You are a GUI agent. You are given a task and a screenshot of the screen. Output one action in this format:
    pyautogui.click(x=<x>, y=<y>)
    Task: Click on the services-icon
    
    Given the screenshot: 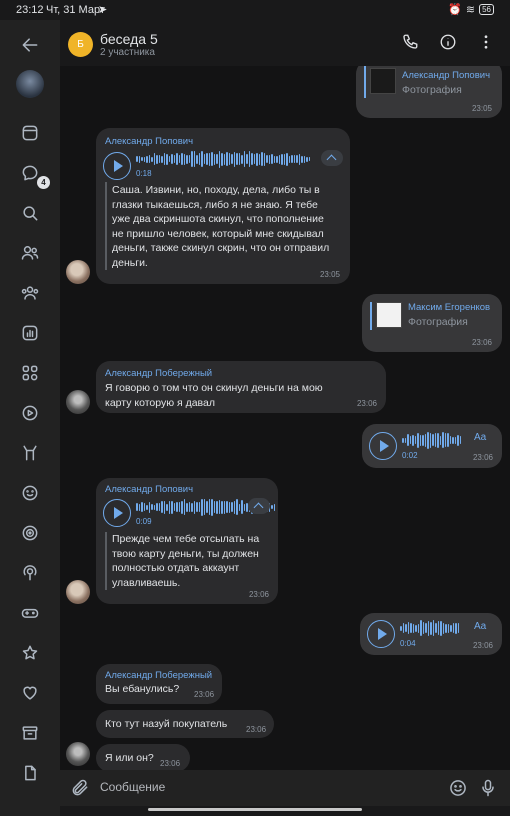 What is the action you would take?
    pyautogui.click(x=30, y=373)
    